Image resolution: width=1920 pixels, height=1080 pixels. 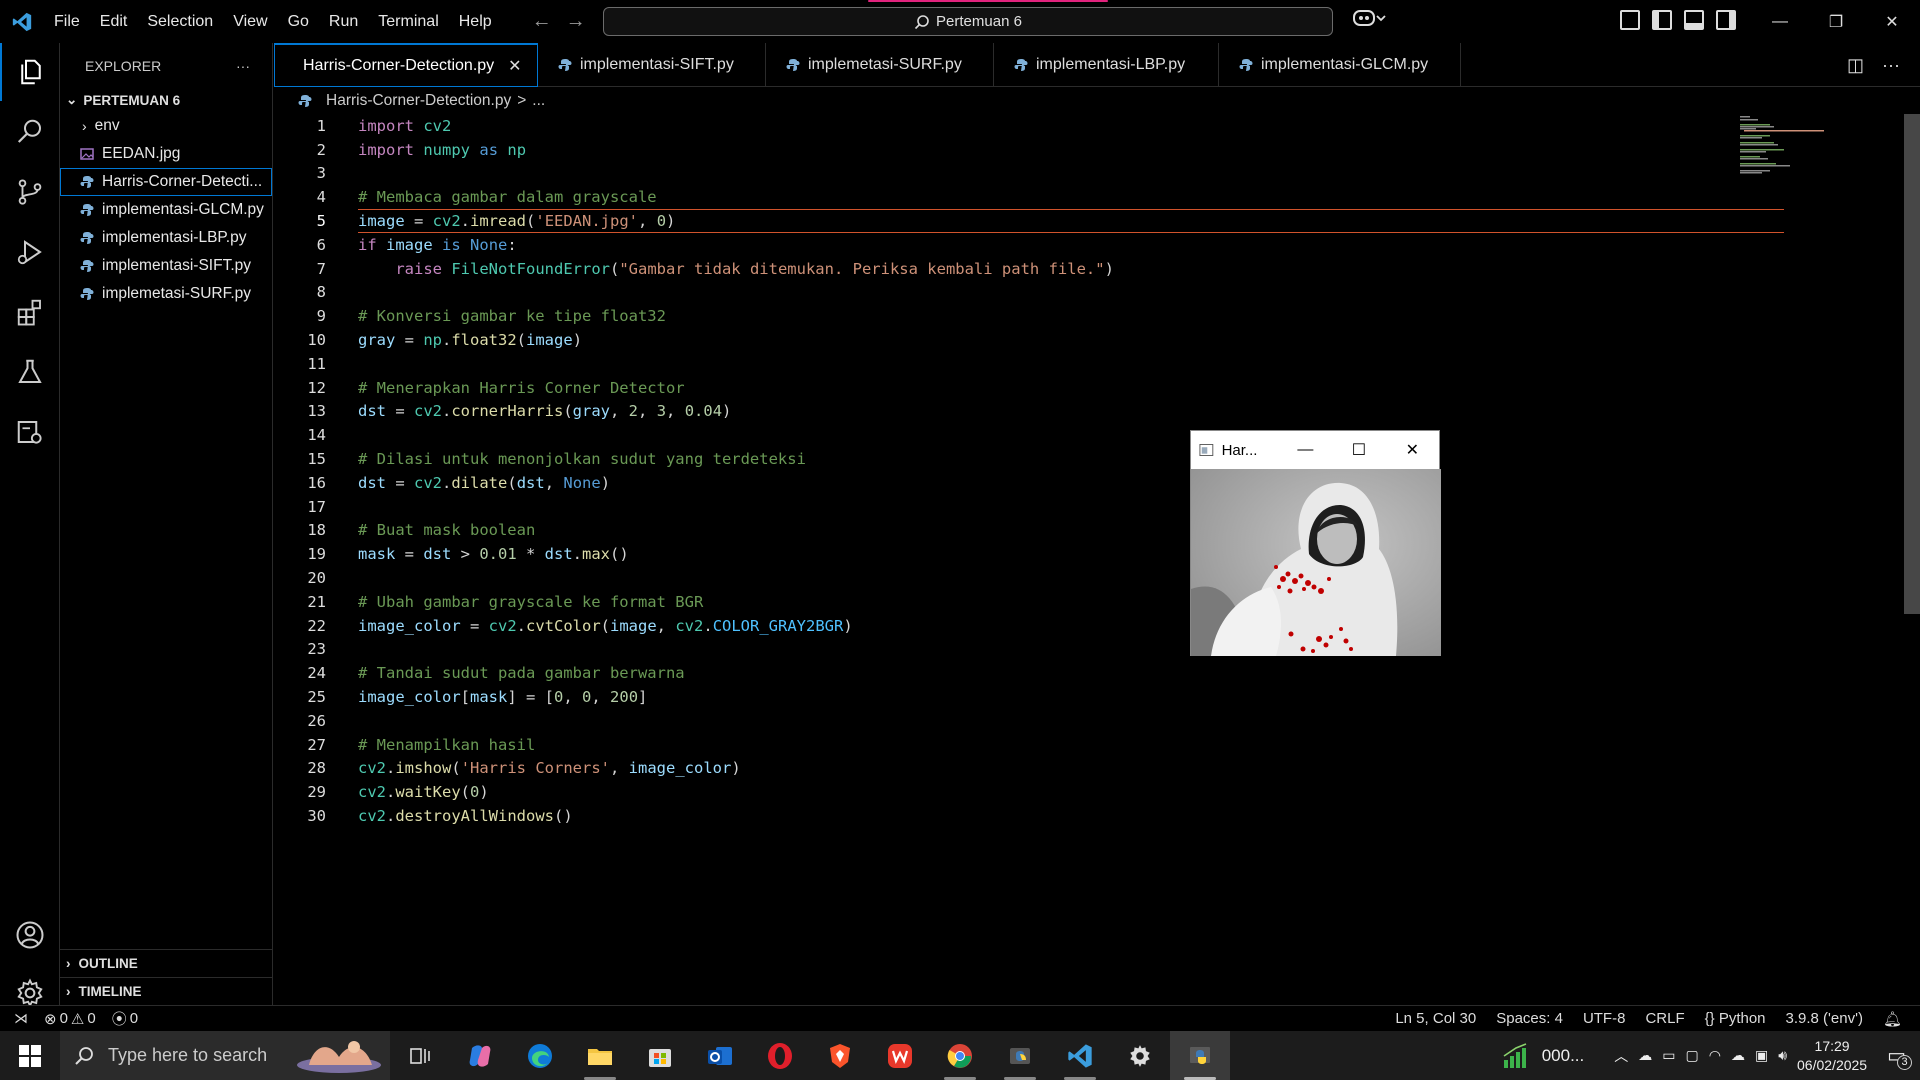 What do you see at coordinates (166, 126) in the screenshot?
I see `tree-item-env: › env` at bounding box center [166, 126].